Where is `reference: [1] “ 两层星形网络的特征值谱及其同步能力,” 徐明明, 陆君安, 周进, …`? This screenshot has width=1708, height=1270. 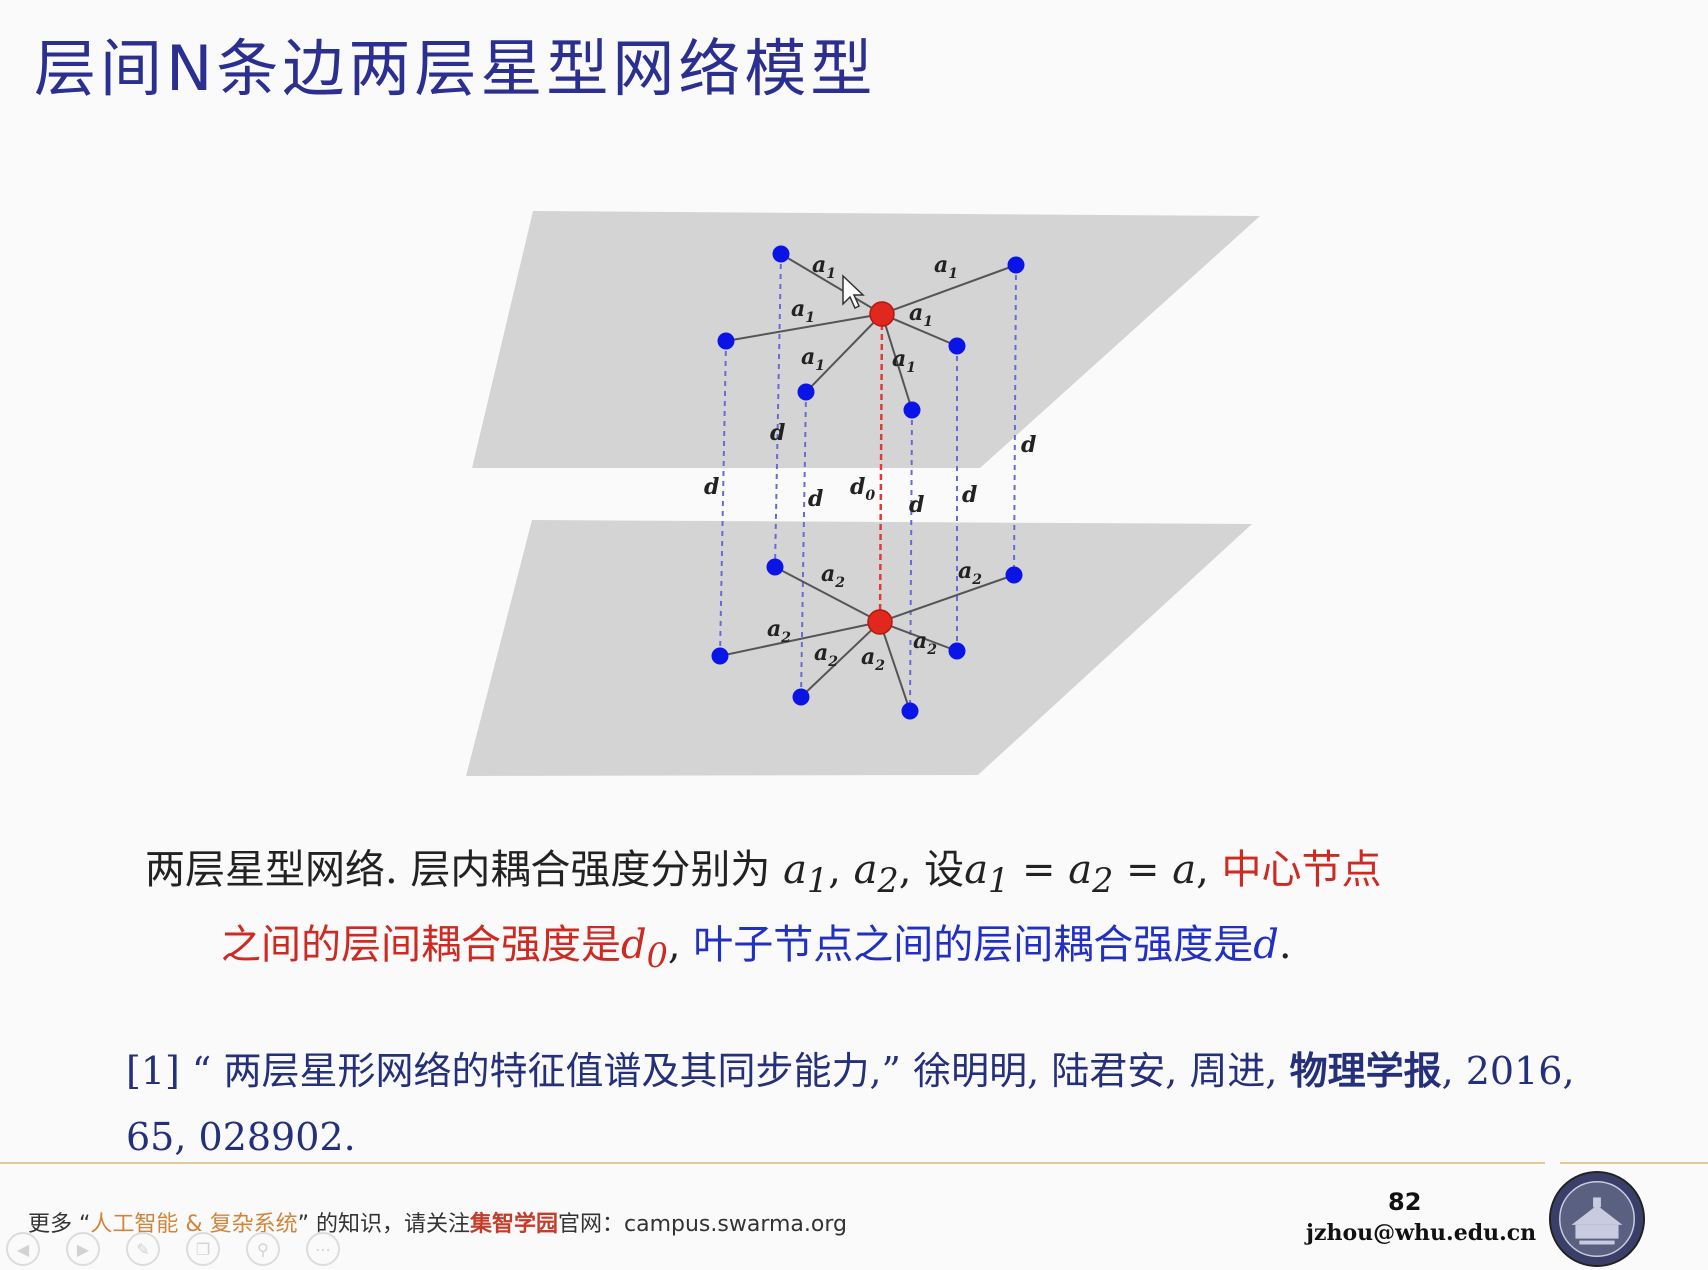
reference: [1] “ 两层星形网络的特征值谱及其同步能力,” 徐明明, 陆君安, 周进, … is located at coordinates (850, 1103).